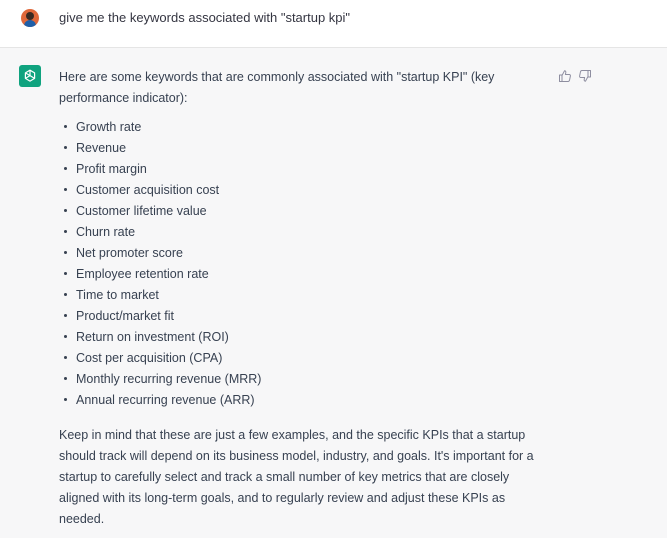 This screenshot has width=667, height=538. What do you see at coordinates (304, 274) in the screenshot?
I see `list-item: Employee retention rate` at bounding box center [304, 274].